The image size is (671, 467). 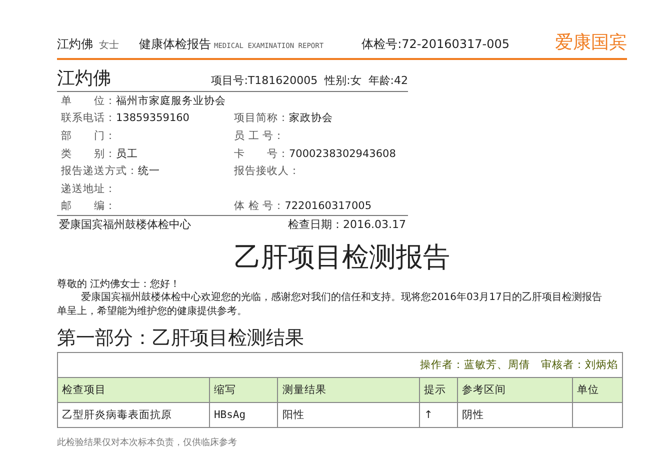 What do you see at coordinates (439, 390) in the screenshot?
I see `column-header: 提示` at bounding box center [439, 390].